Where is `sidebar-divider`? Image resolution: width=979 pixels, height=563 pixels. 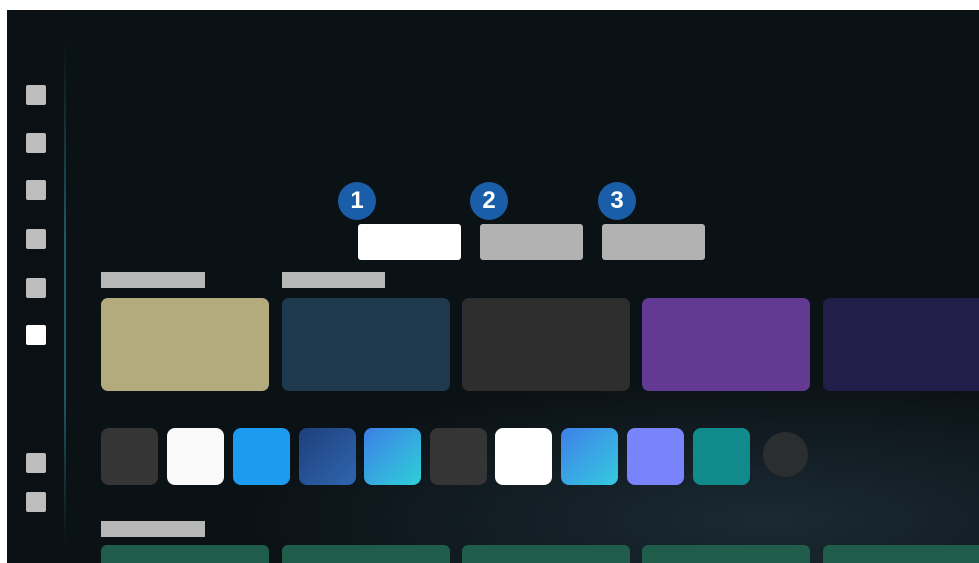 sidebar-divider is located at coordinates (65, 292).